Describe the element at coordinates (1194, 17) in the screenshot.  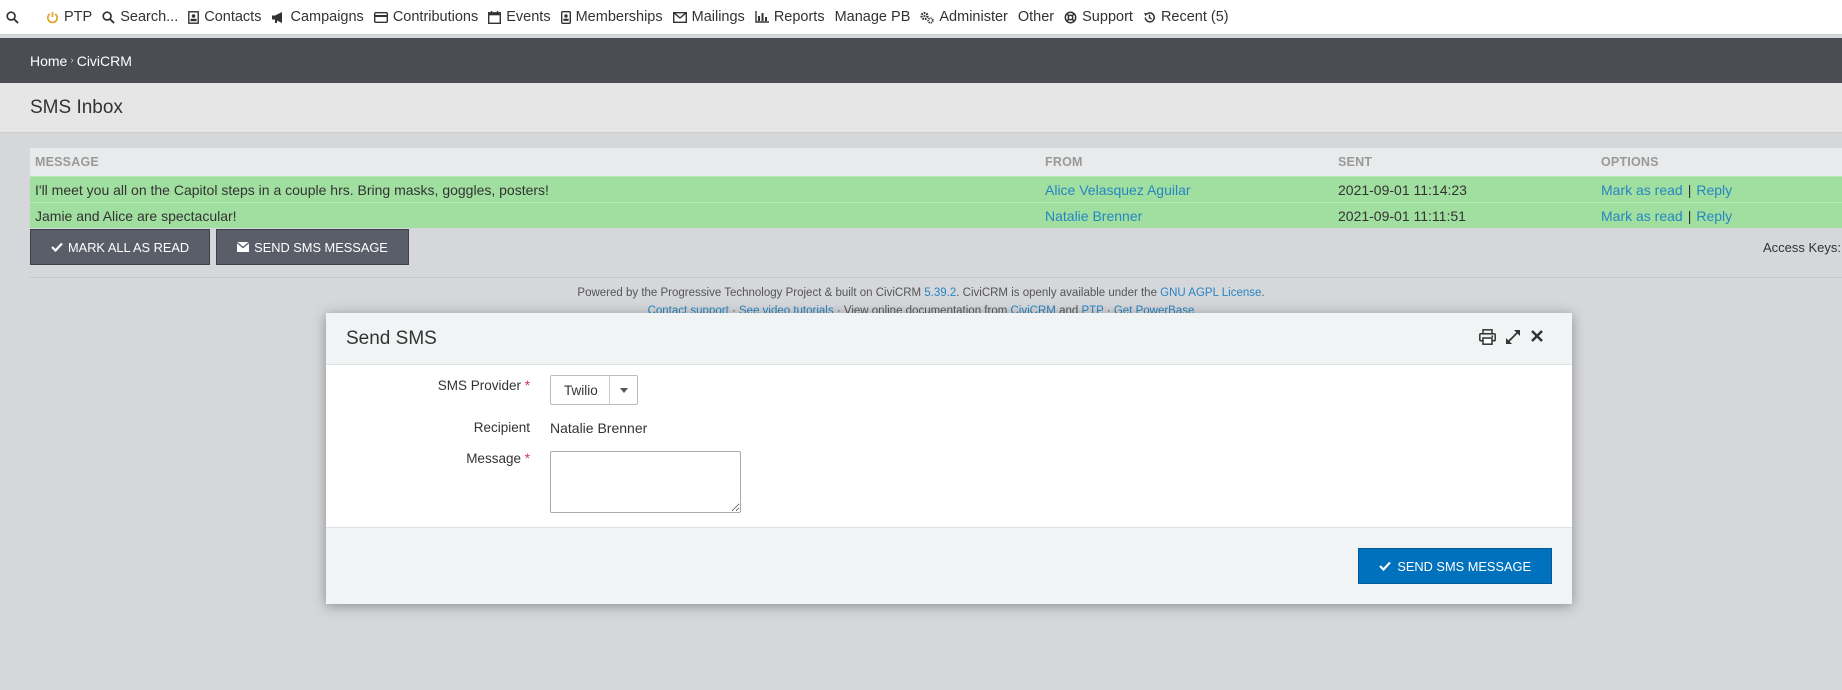
I see `menu-item-label: Recent (5)` at that location.